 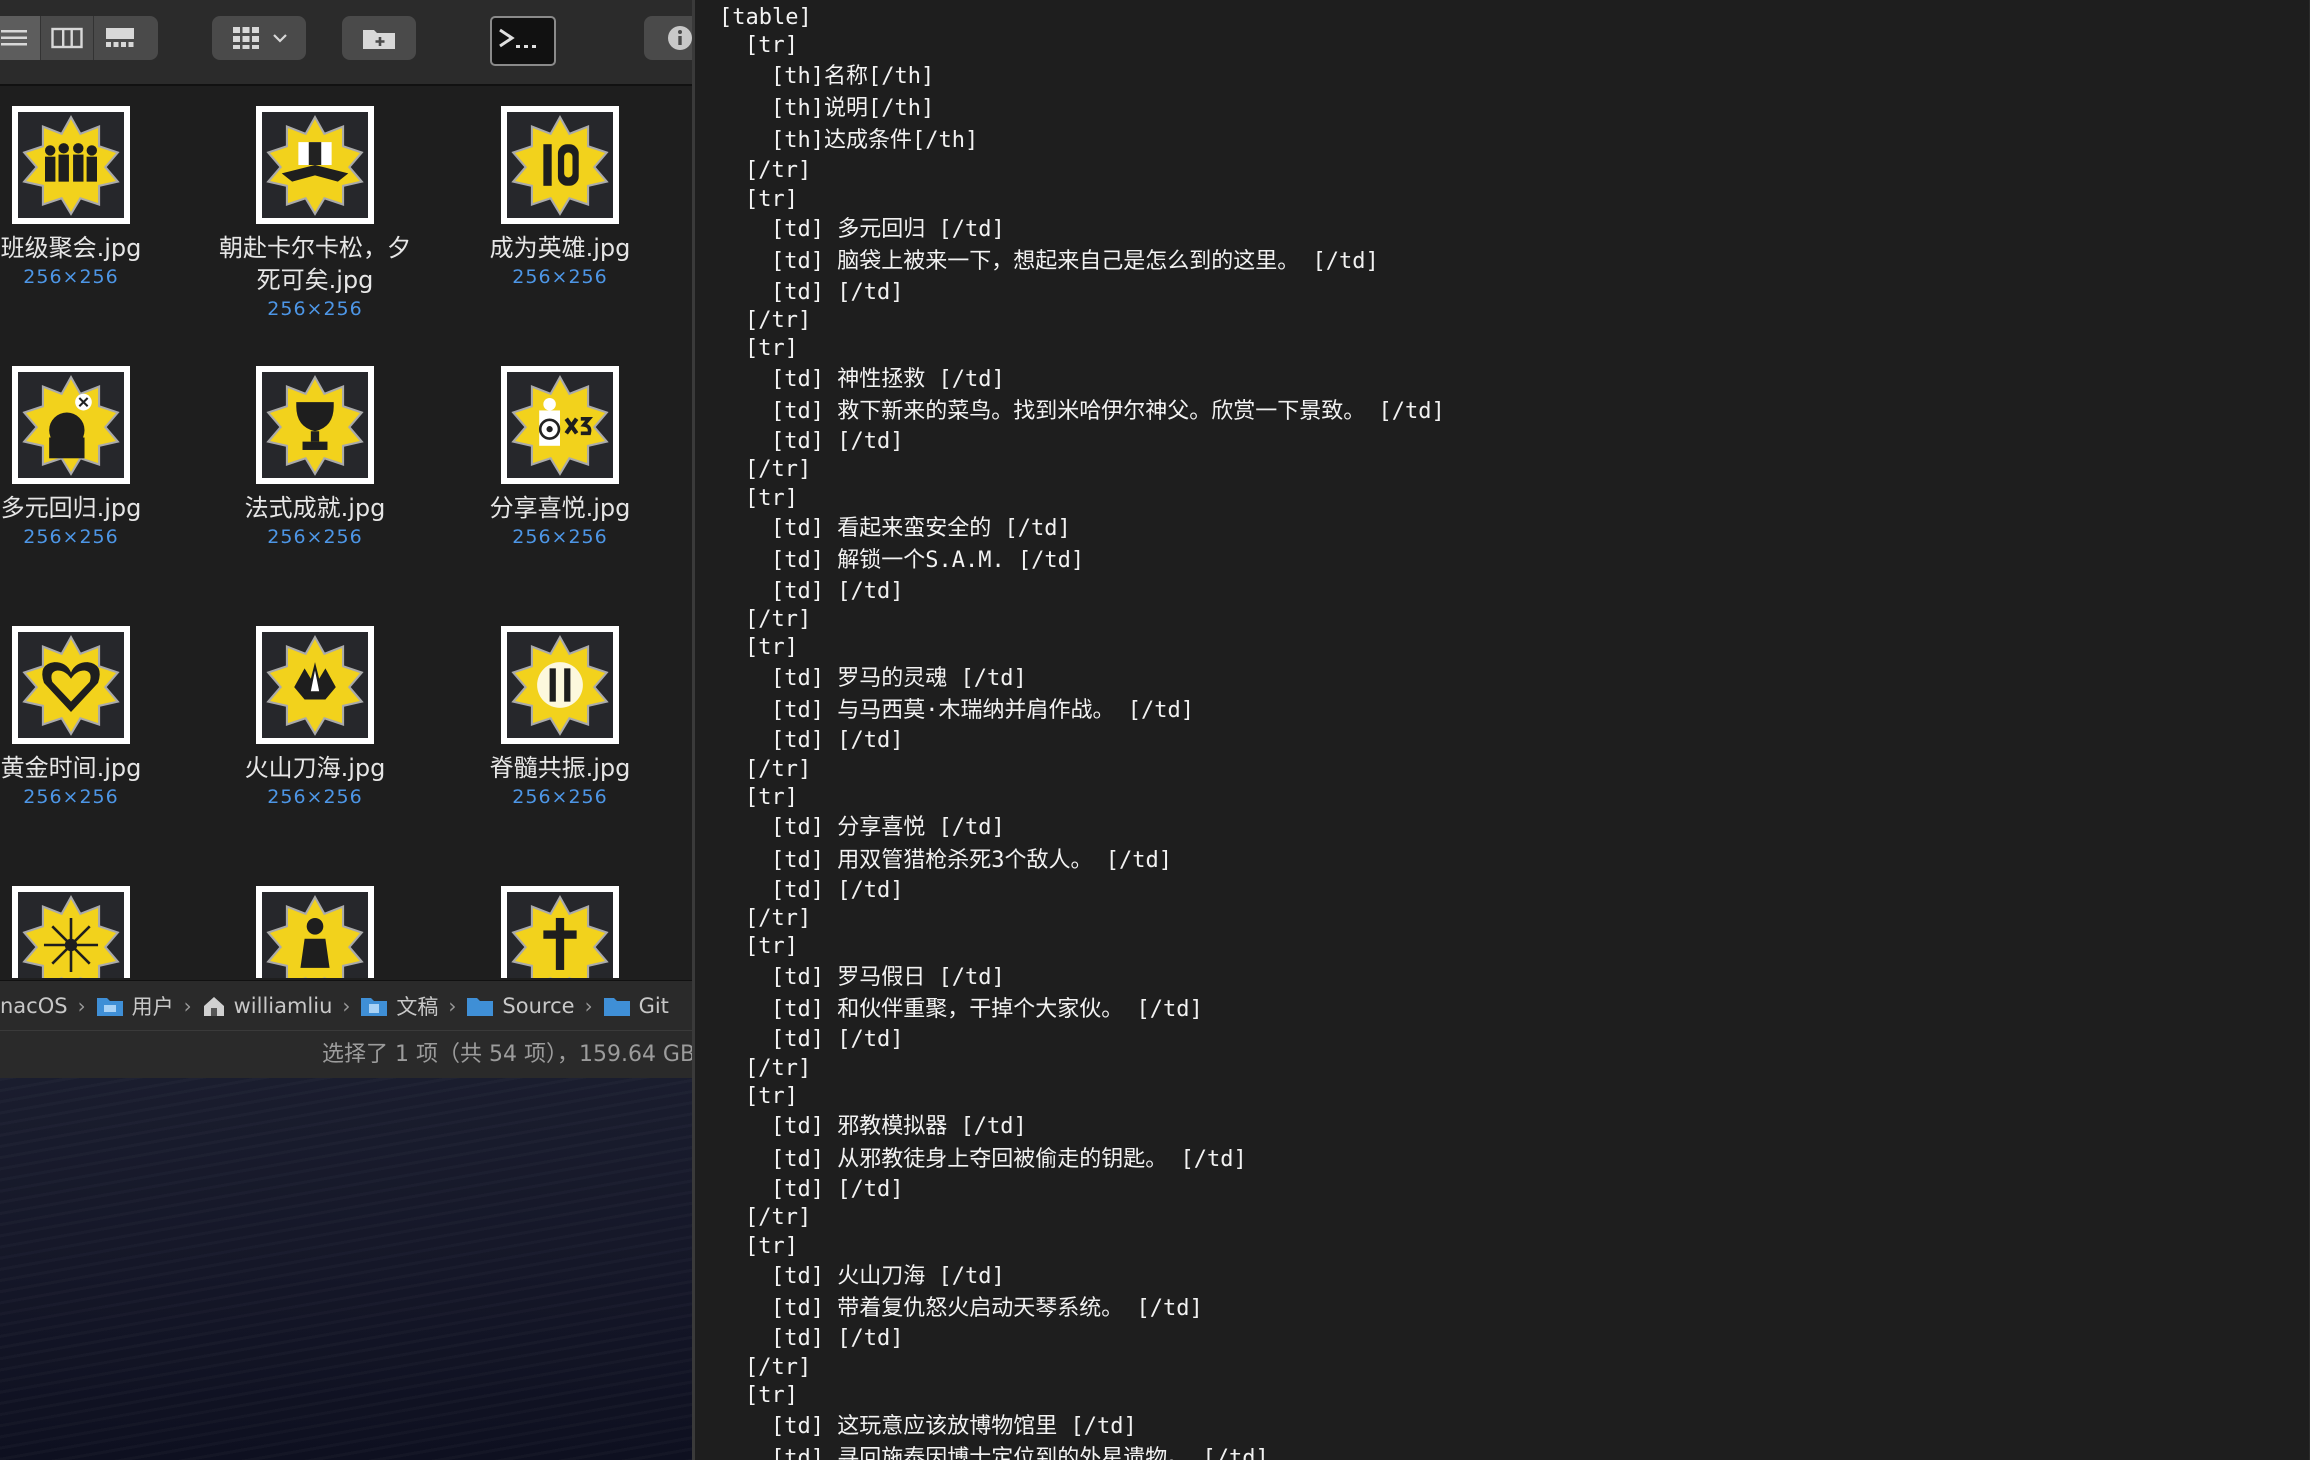 I want to click on file-name: 多元回归.jpg, so click(x=71, y=508).